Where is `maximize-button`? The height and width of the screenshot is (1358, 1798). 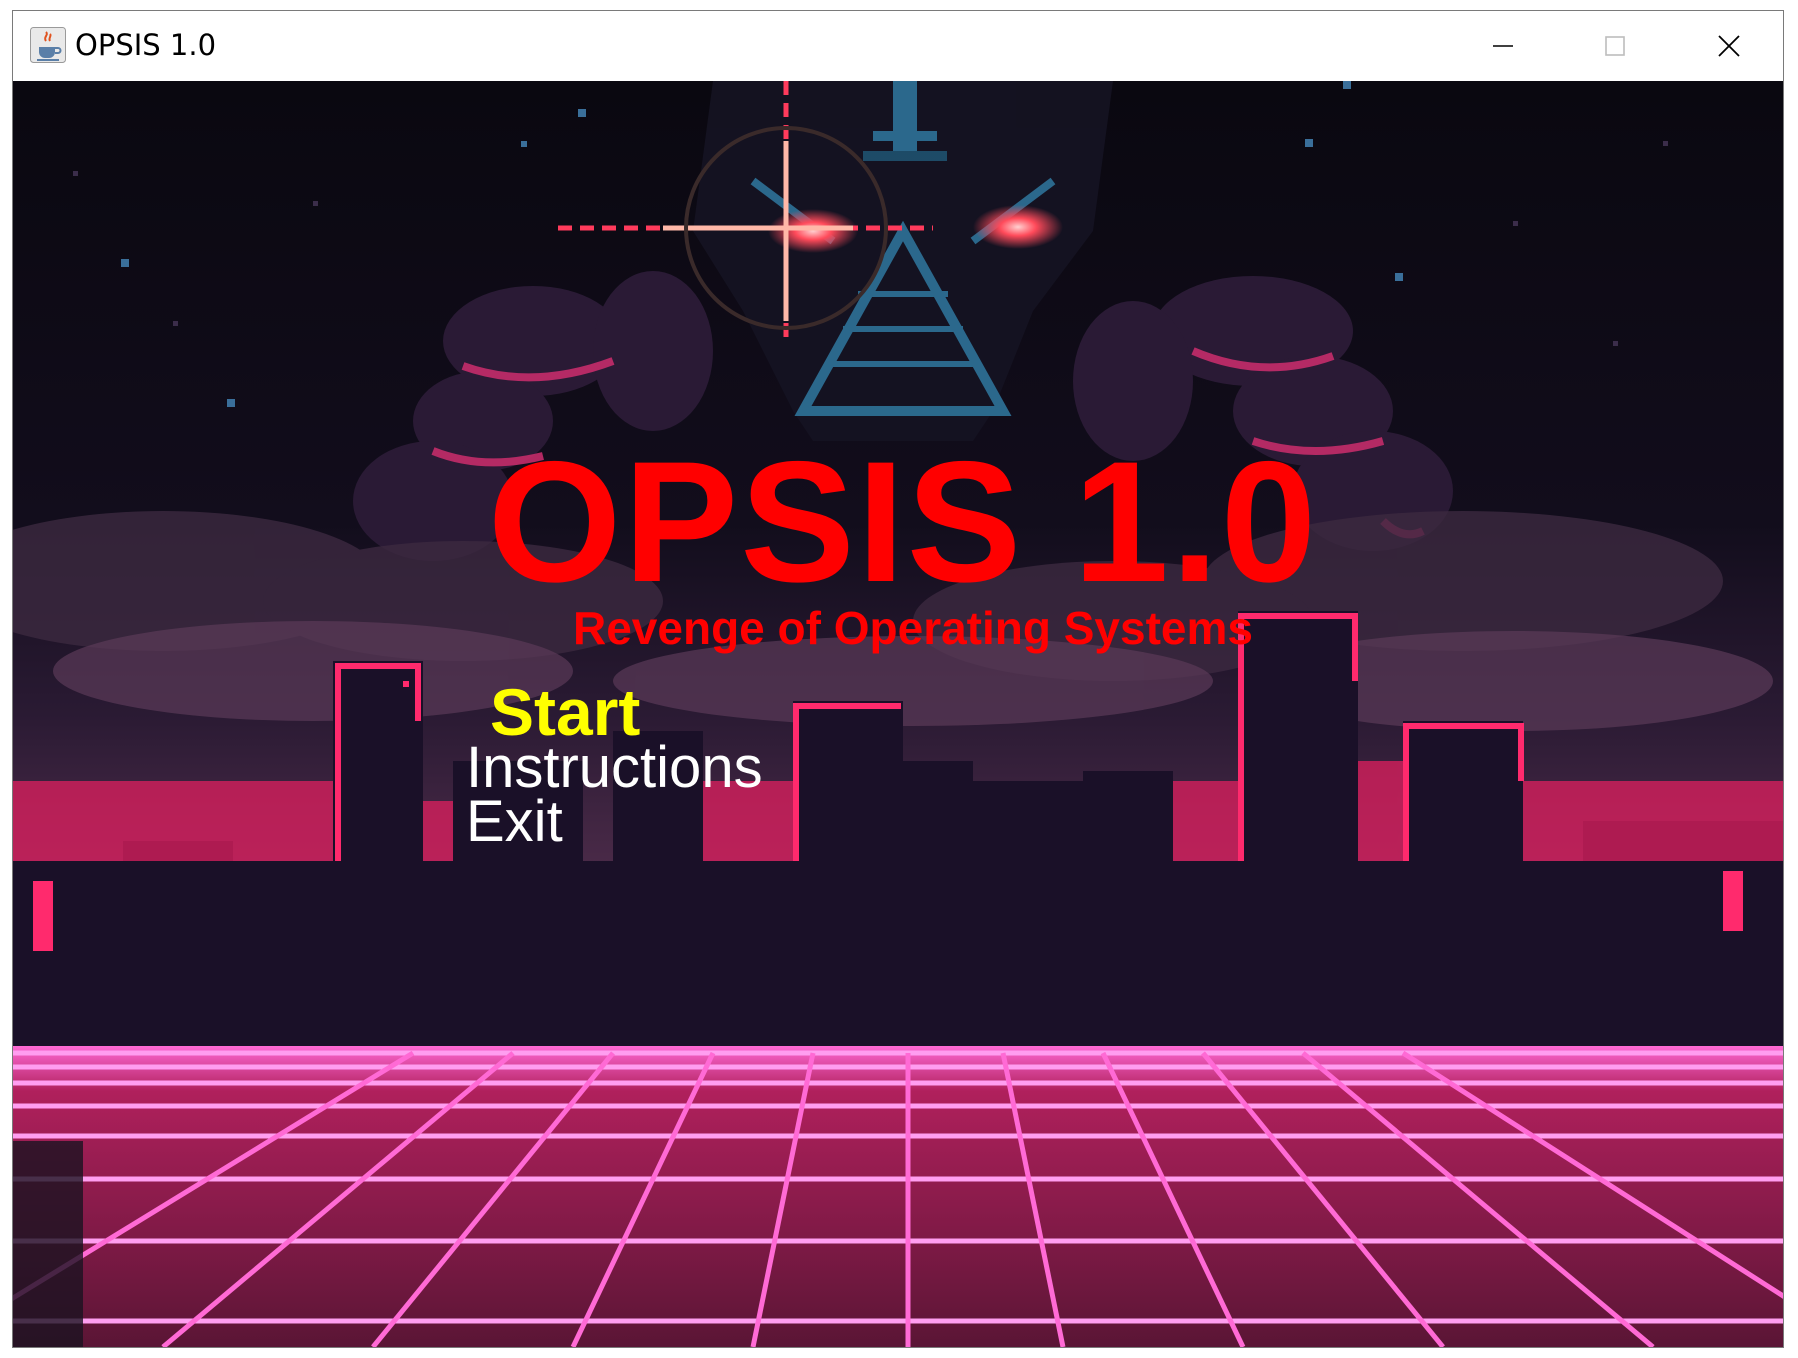
maximize-button is located at coordinates (1615, 46).